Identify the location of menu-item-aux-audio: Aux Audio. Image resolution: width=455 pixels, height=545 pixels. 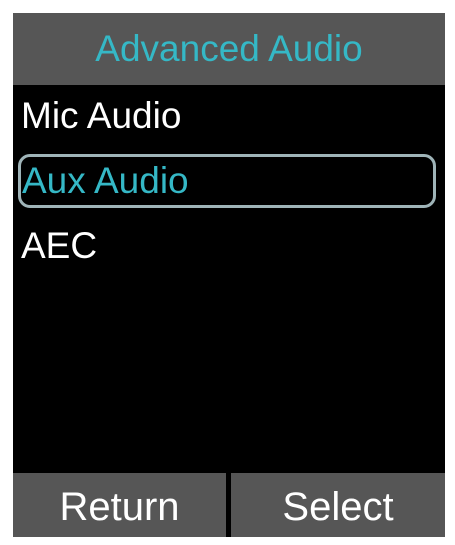
(227, 181).